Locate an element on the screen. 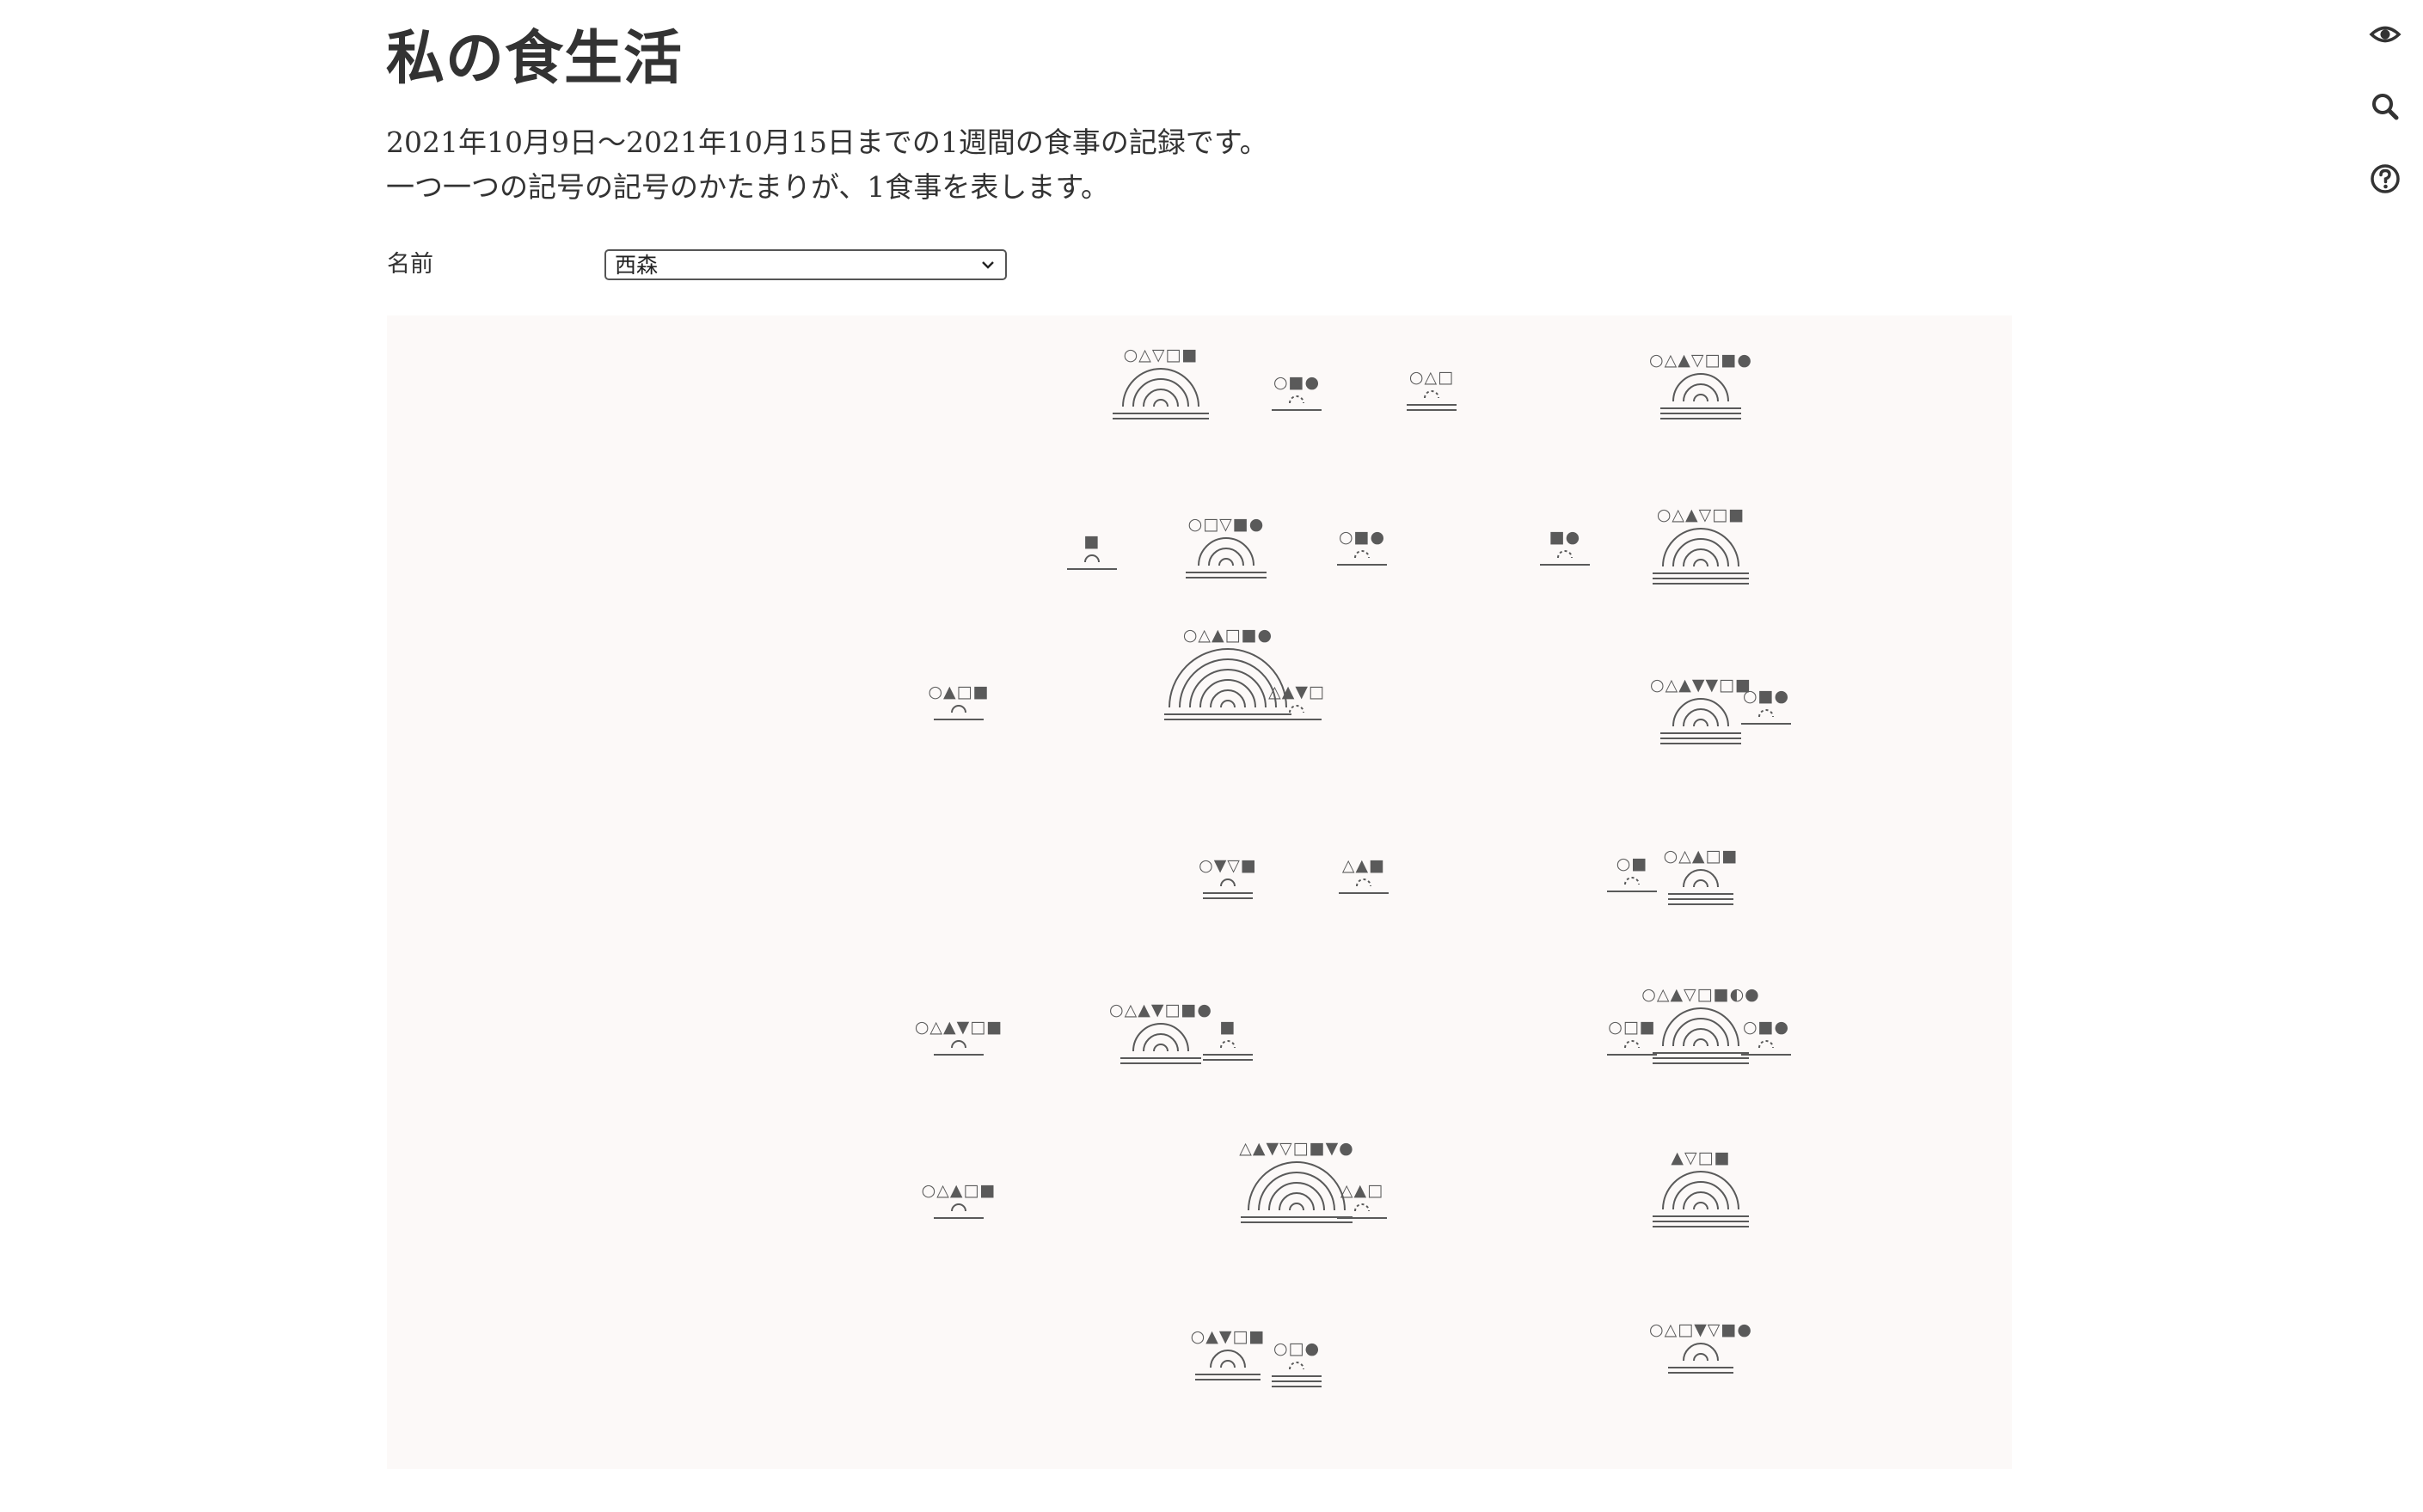 The width and height of the screenshot is (2423, 1512). meal-symbols: ○△□ is located at coordinates (1431, 377).